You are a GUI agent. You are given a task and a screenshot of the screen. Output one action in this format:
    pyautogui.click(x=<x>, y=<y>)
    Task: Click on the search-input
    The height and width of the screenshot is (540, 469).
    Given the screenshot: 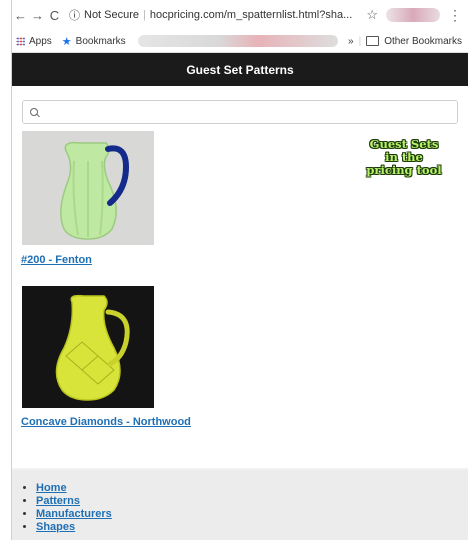 What is the action you would take?
    pyautogui.click(x=251, y=112)
    